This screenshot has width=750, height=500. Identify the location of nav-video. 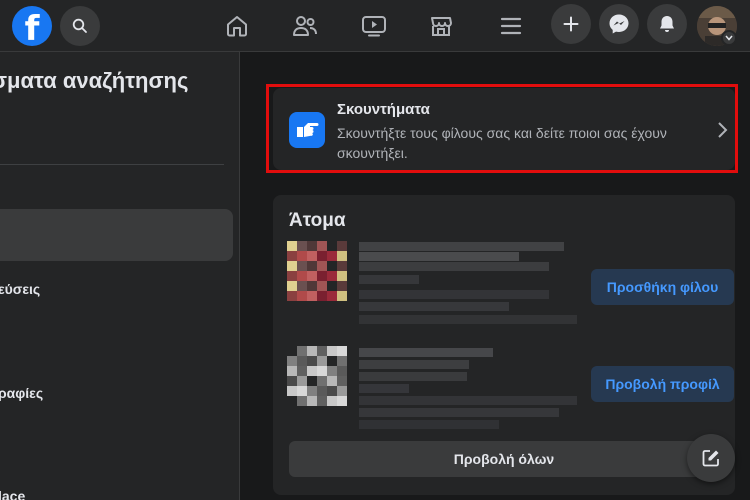
(374, 26).